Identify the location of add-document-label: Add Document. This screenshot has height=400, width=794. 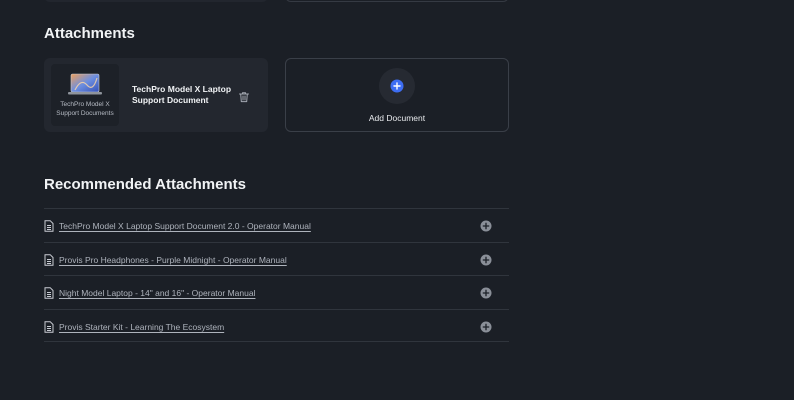
(397, 118).